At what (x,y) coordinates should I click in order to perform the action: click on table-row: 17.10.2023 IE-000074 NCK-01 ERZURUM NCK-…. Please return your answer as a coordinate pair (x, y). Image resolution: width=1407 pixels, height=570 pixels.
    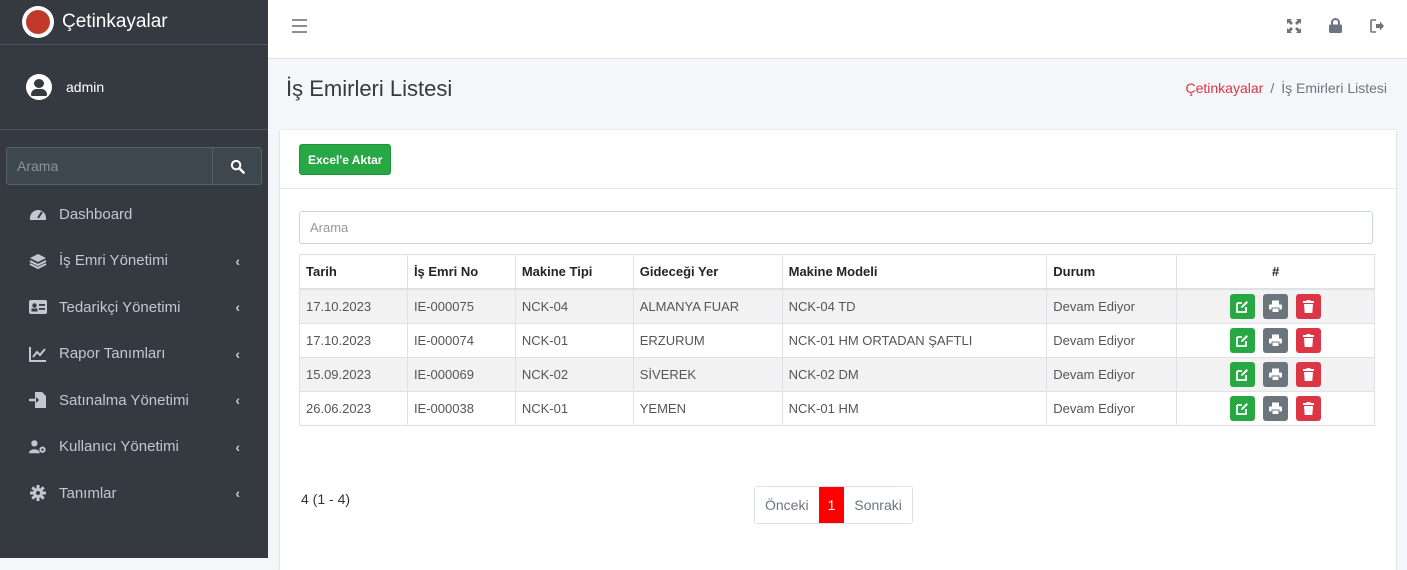
    Looking at the image, I should click on (837, 340).